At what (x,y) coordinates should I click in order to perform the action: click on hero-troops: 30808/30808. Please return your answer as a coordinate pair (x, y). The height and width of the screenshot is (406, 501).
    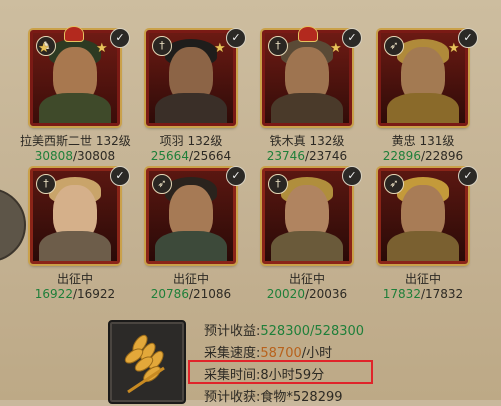
    Looking at the image, I should click on (75, 156).